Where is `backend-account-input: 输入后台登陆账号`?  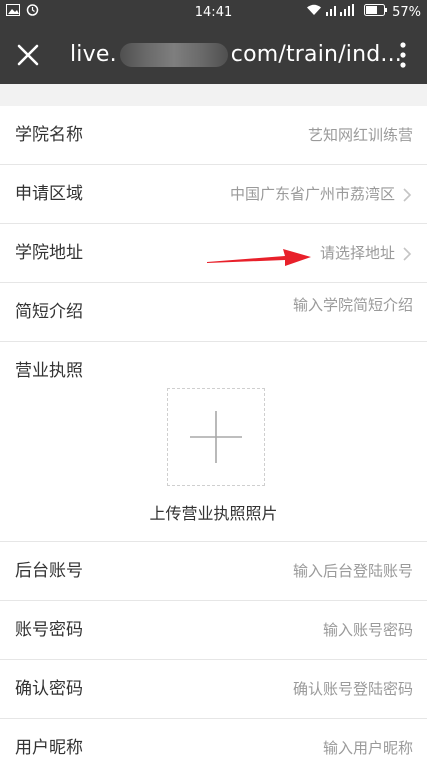 backend-account-input: 输入后台登陆账号 is located at coordinates (353, 571).